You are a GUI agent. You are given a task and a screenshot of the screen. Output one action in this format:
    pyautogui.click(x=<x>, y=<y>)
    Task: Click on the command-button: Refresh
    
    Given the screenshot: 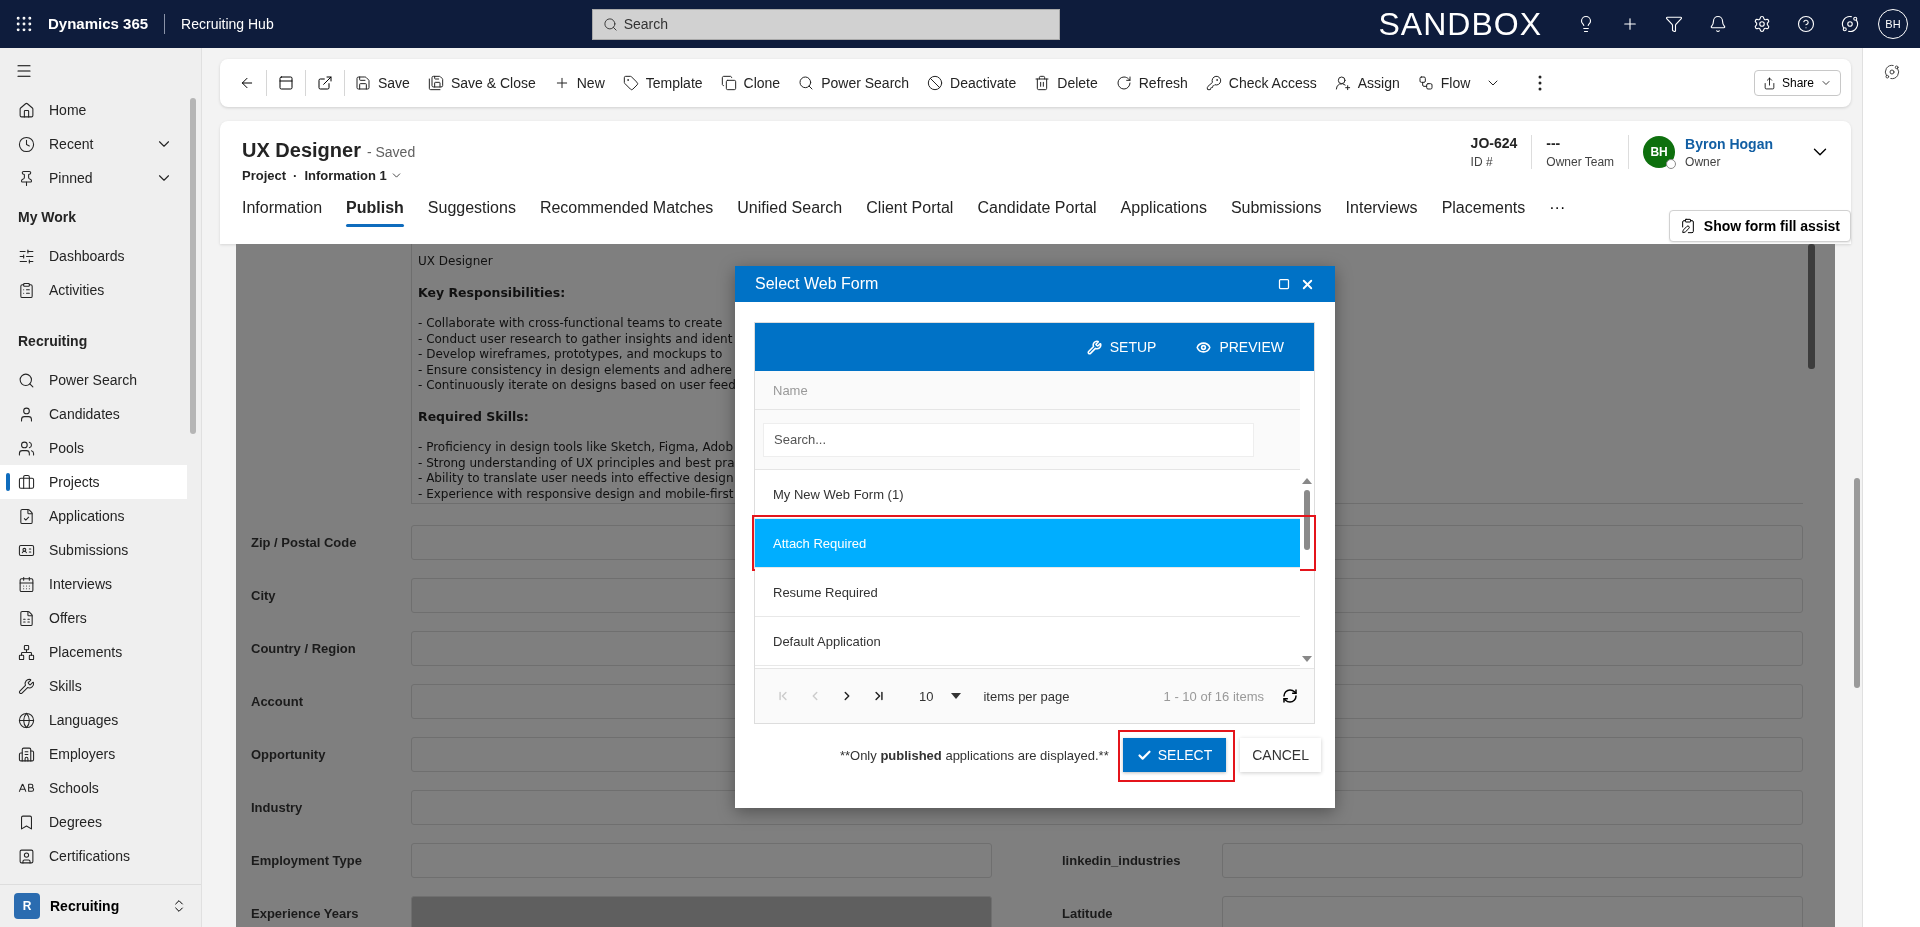 What is the action you would take?
    pyautogui.click(x=1151, y=83)
    